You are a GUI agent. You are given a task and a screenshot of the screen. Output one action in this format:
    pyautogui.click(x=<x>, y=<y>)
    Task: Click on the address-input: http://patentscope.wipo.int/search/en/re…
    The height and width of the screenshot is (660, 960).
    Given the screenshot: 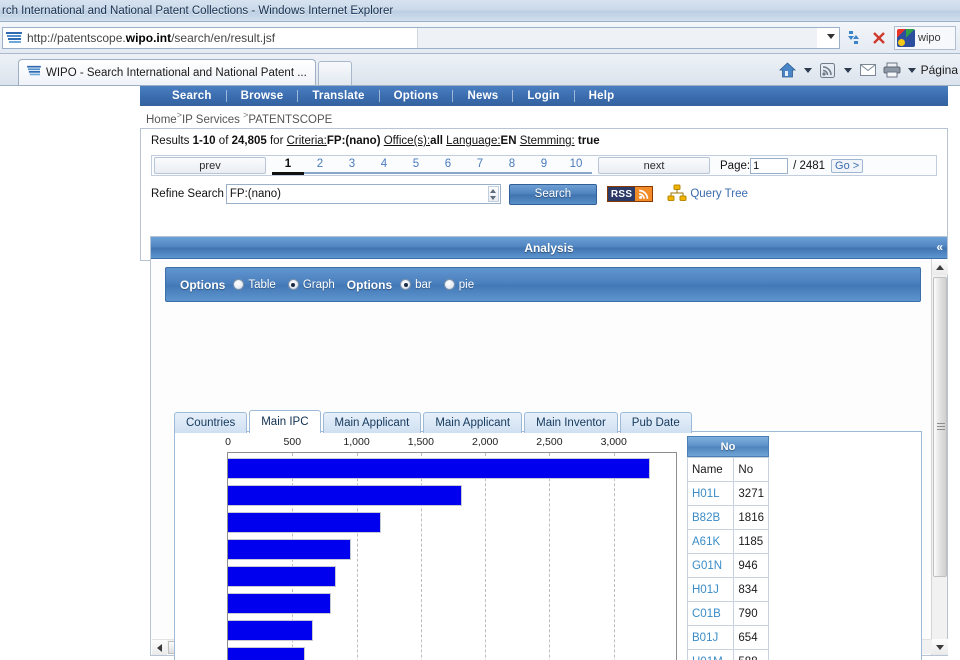 What is the action you would take?
    pyautogui.click(x=421, y=37)
    